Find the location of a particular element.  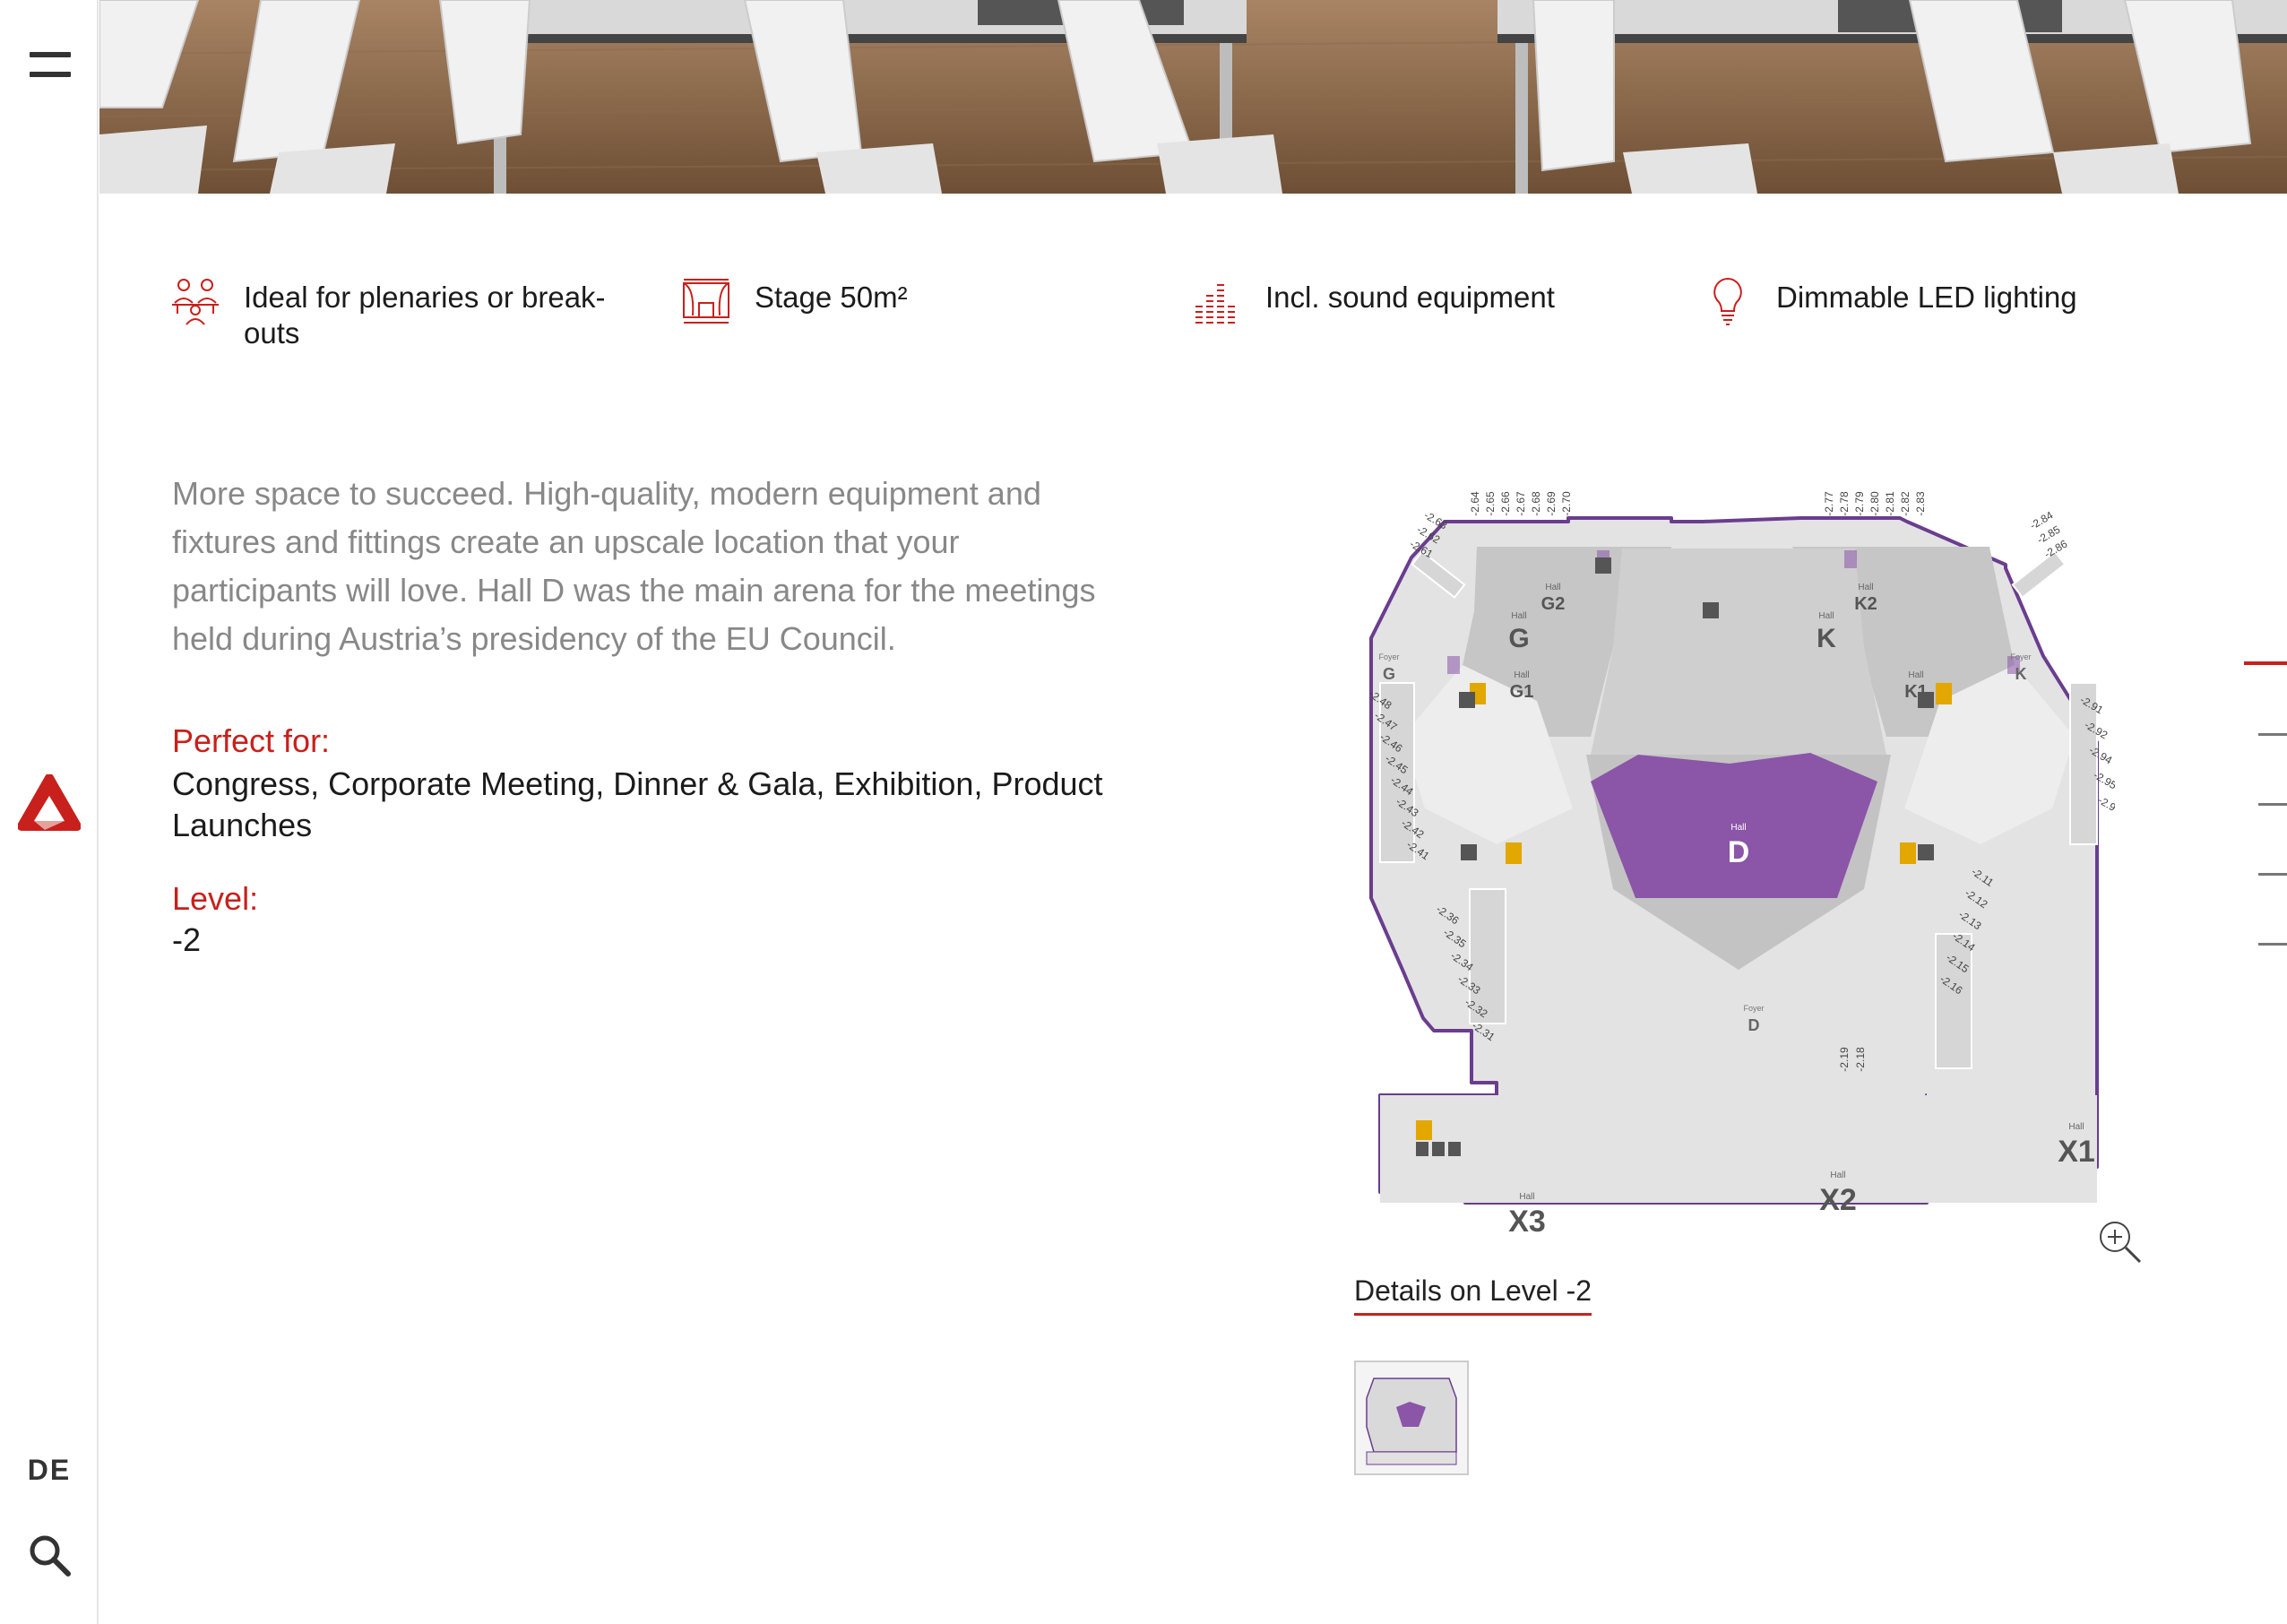

room-number-label: -2.64 is located at coordinates (1475, 503).